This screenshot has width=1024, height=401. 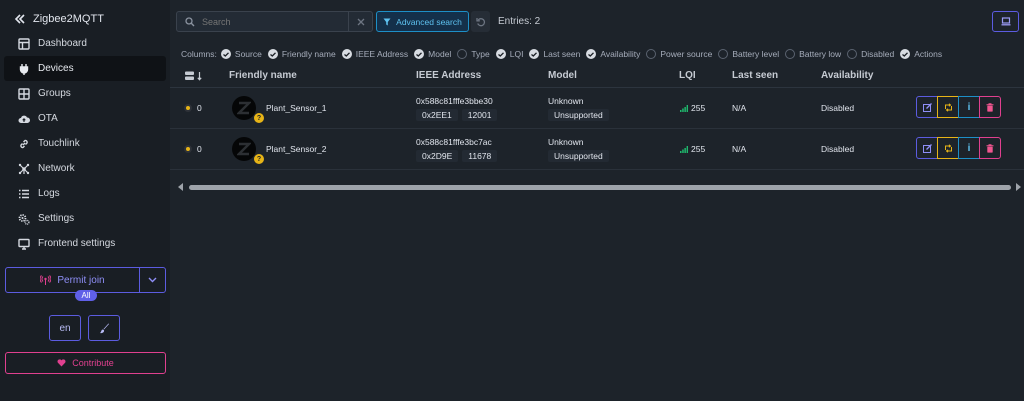 I want to click on column-toggle-label: Model, so click(x=440, y=54).